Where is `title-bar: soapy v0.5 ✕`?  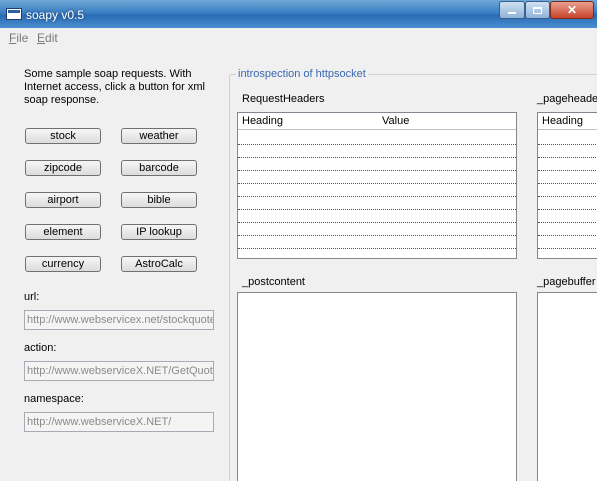
title-bar: soapy v0.5 ✕ is located at coordinates (298, 14).